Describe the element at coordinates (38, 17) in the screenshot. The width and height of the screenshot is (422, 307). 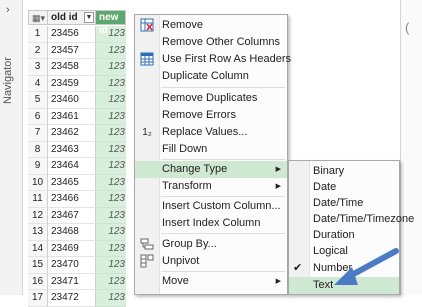
I see `table-menu-button: ▦▾` at that location.